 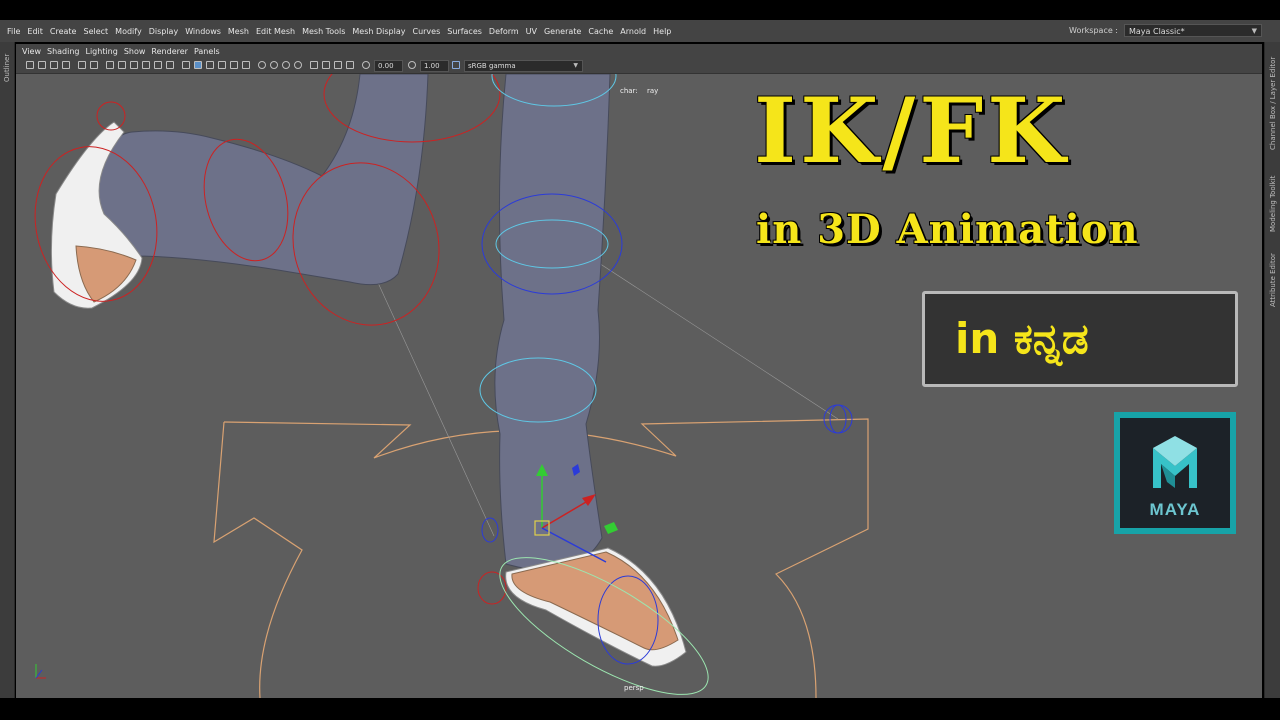 I want to click on menu-curves: Curves, so click(x=426, y=31).